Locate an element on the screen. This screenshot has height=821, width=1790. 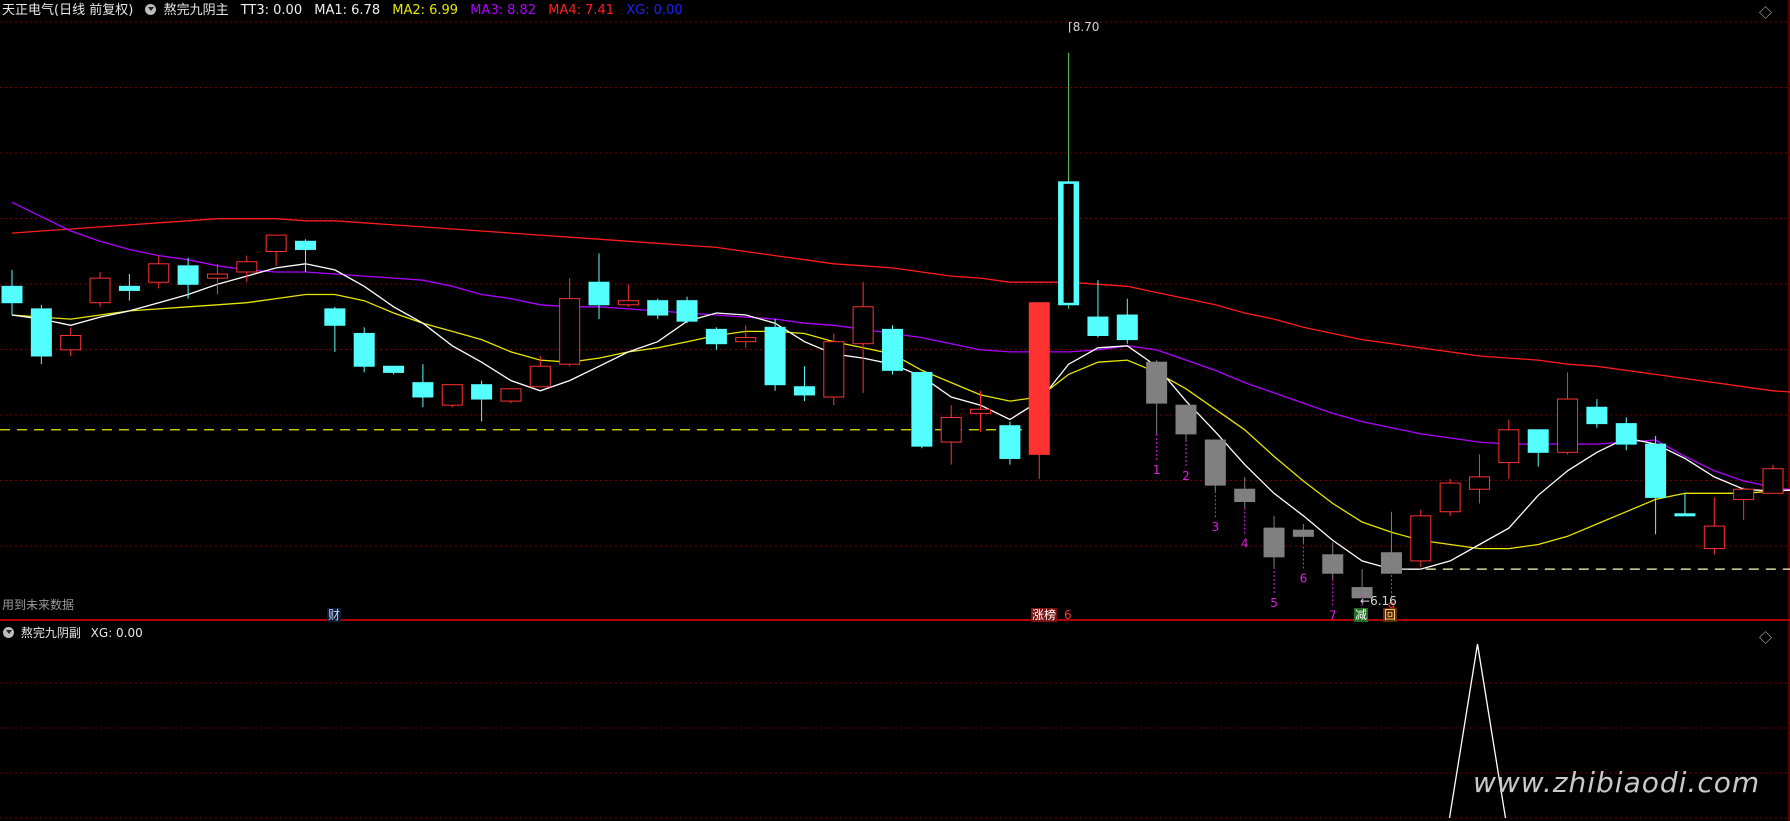
ma4-value: MA4: 7.41 is located at coordinates (581, 10).